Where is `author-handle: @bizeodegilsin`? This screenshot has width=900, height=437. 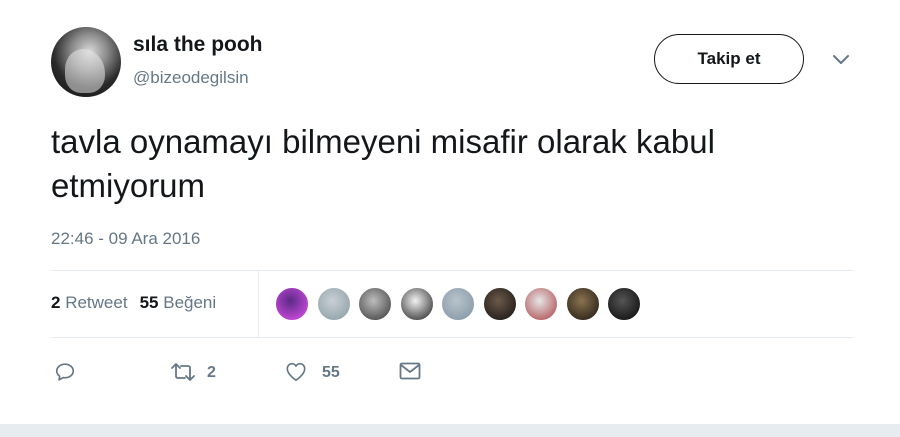
author-handle: @bizeodegilsin is located at coordinates (191, 78).